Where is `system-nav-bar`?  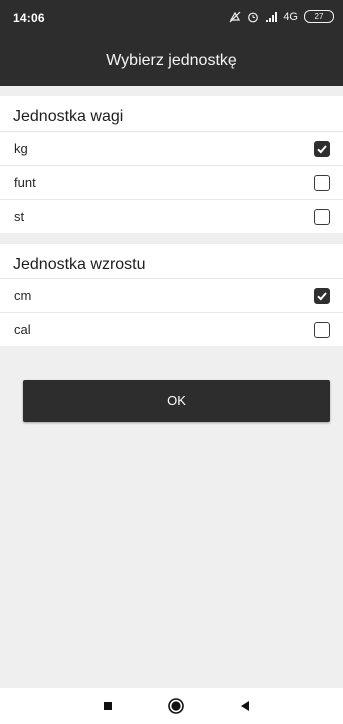
system-nav-bar is located at coordinates (171, 706).